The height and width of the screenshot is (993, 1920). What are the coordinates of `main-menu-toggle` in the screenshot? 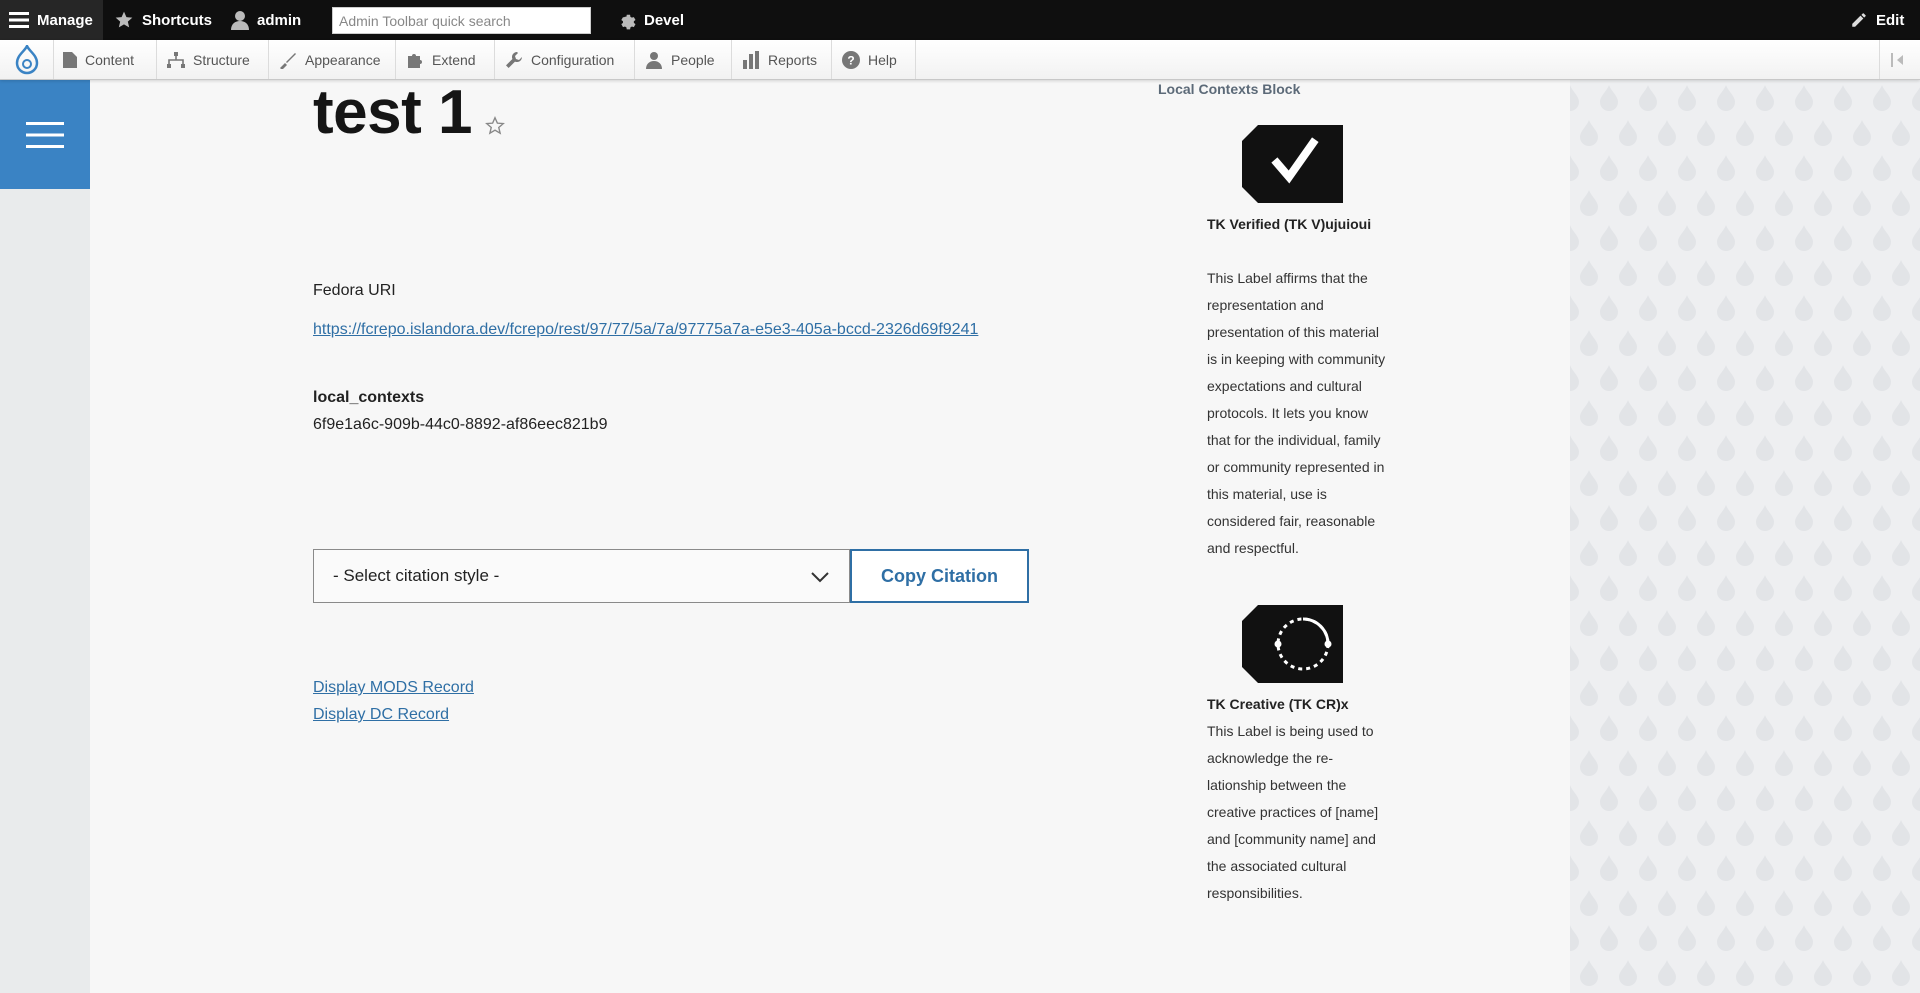 It's located at (45, 134).